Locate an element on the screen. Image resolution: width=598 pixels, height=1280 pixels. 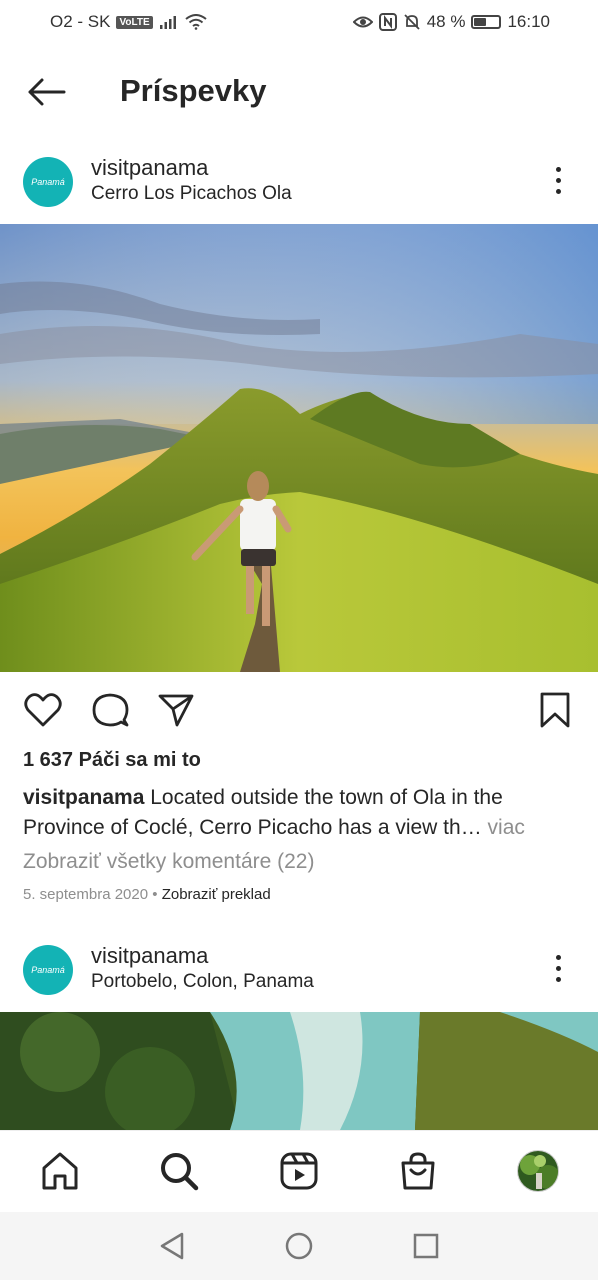
share-button is located at coordinates (176, 710).